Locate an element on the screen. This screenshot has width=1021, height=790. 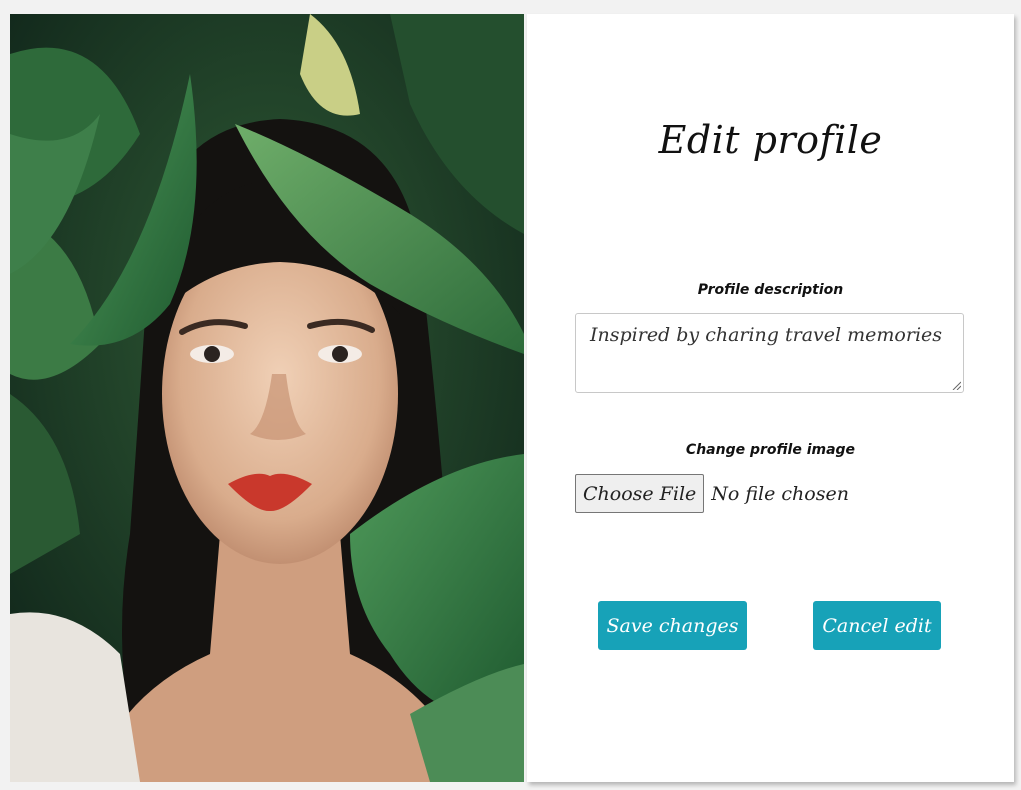
save-changes-button: Save changes is located at coordinates (672, 625).